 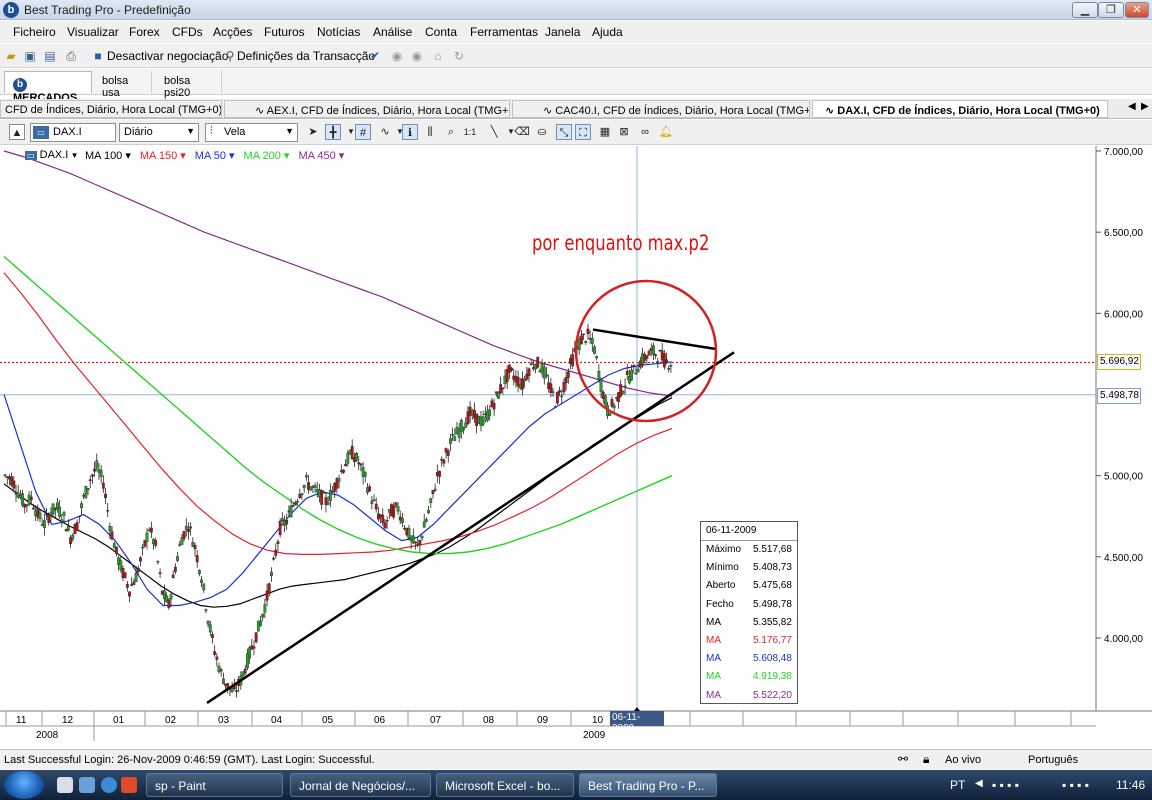 What do you see at coordinates (159, 132) in the screenshot?
I see `interval-select: Diário ▼` at bounding box center [159, 132].